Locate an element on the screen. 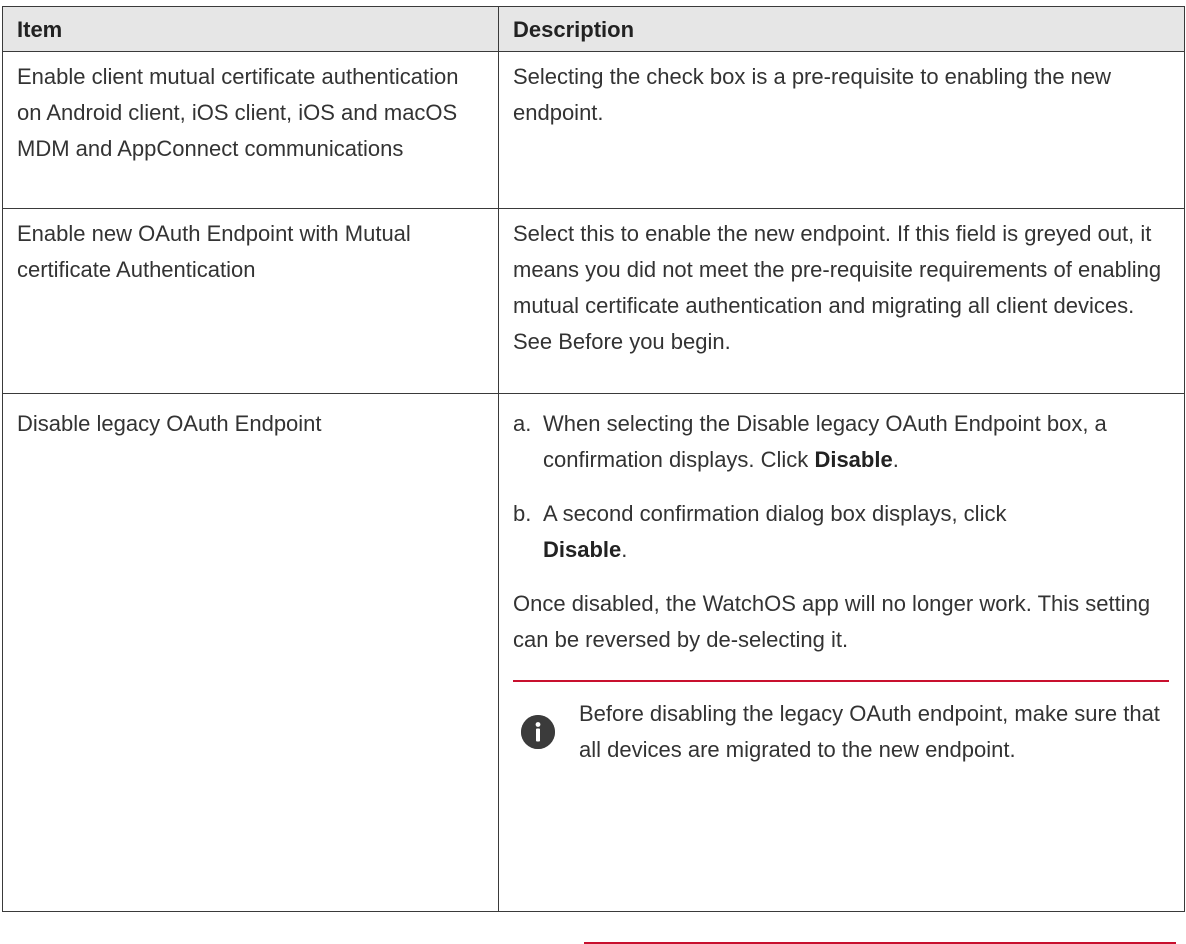 The height and width of the screenshot is (944, 1186). step-letter: a. is located at coordinates (522, 423).